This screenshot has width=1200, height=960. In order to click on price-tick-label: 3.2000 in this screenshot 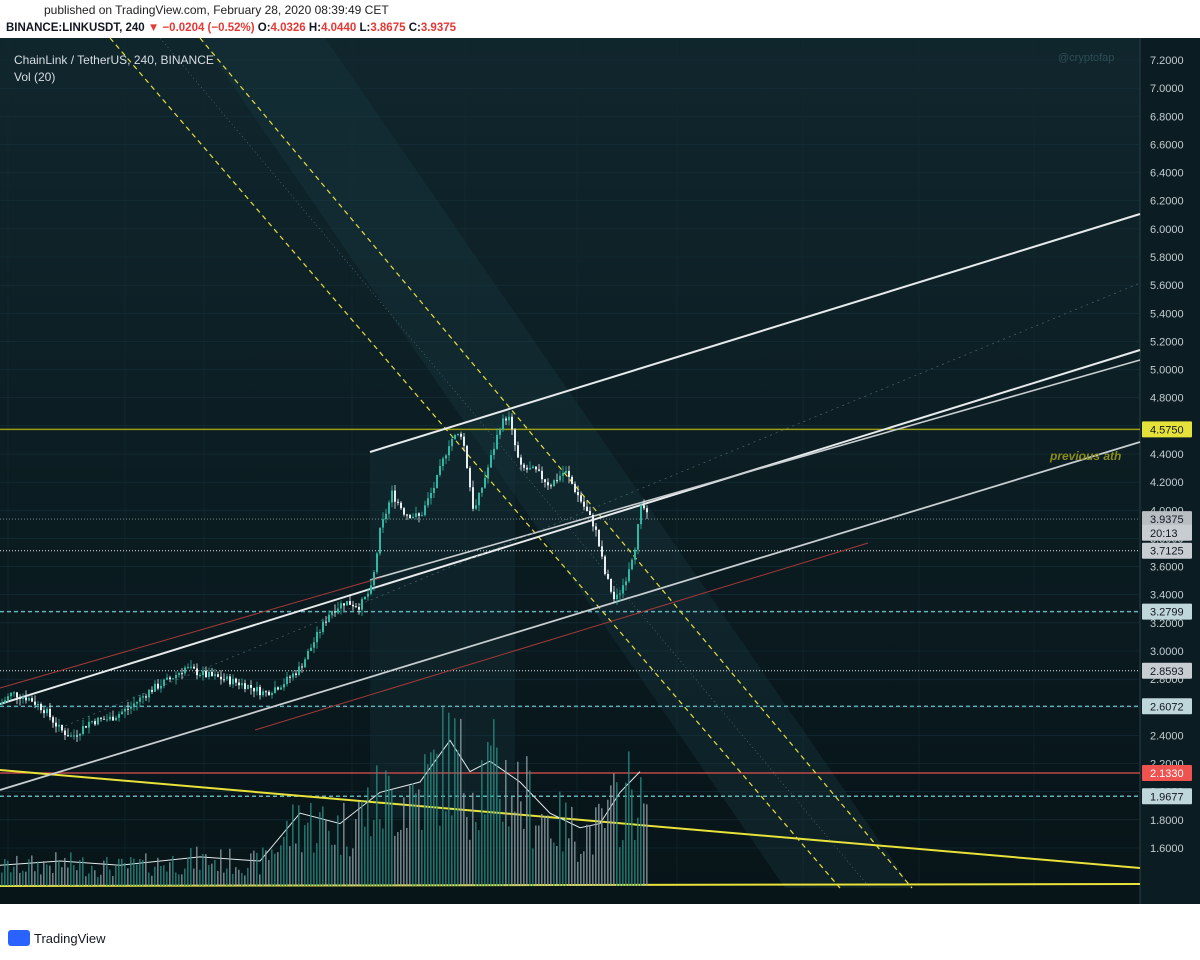, I will do `click(1167, 624)`.